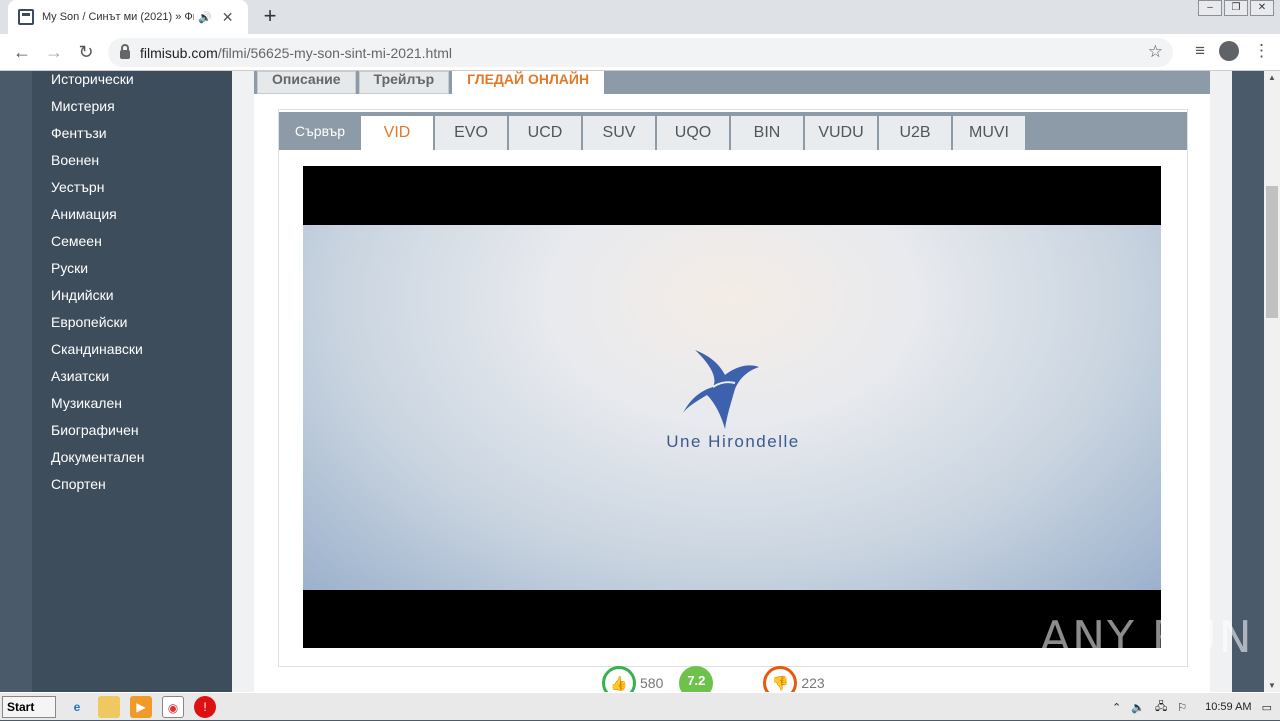  I want to click on brand-logo: Une Hirondelle, so click(733, 405).